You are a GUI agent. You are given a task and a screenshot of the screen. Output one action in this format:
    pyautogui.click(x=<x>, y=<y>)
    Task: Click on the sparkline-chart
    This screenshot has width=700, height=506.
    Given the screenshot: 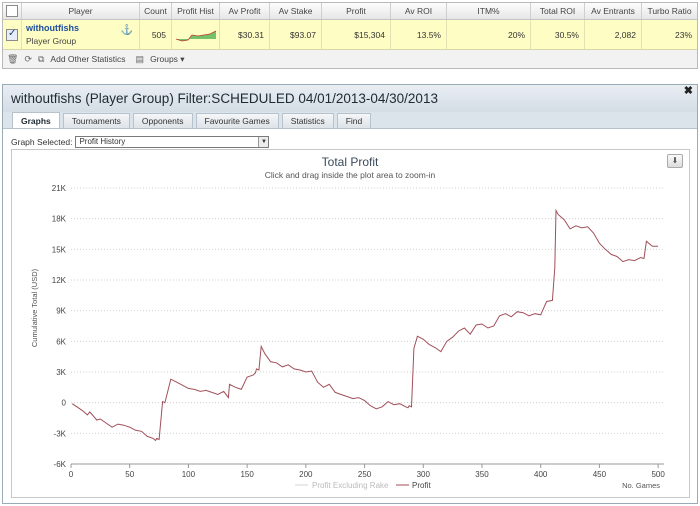 What is the action you would take?
    pyautogui.click(x=195, y=35)
    